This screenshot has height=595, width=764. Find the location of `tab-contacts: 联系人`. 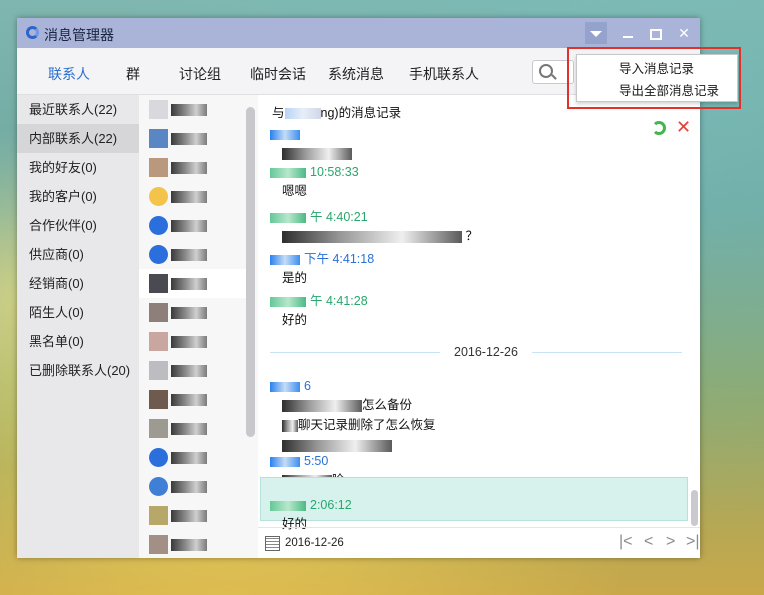

tab-contacts: 联系人 is located at coordinates (69, 74).